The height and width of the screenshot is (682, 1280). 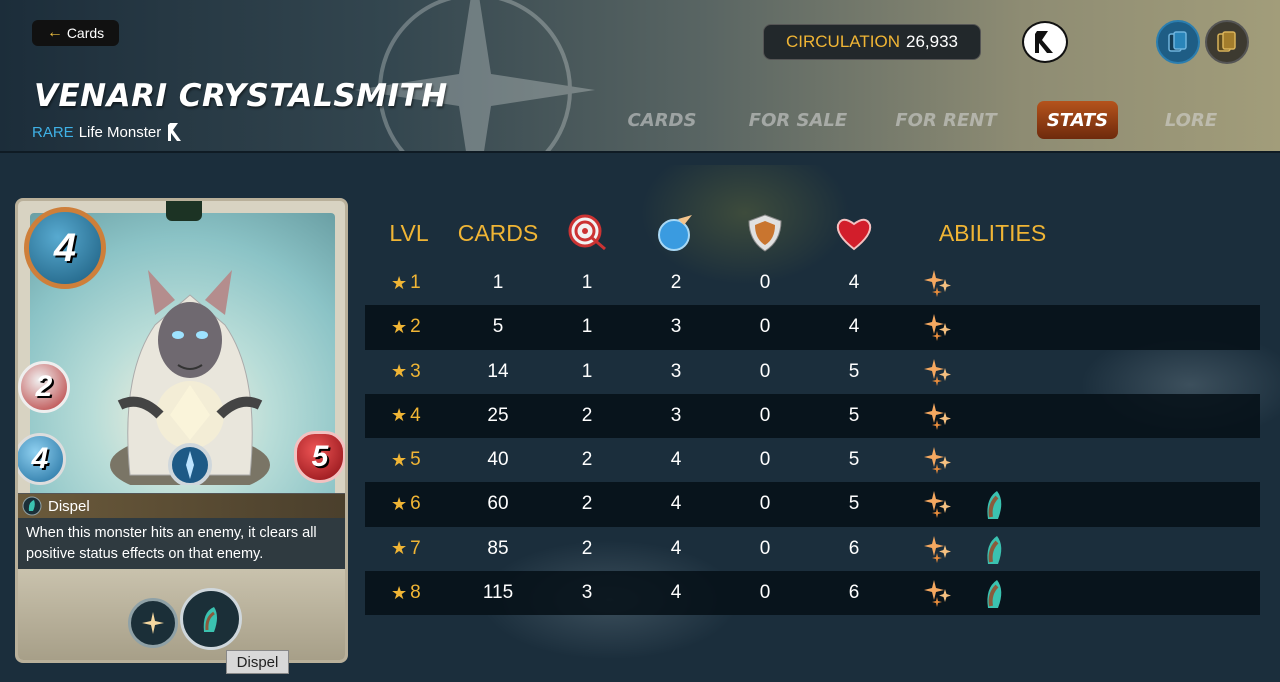 What do you see at coordinates (85, 33) in the screenshot?
I see `back-button-label: Cards` at bounding box center [85, 33].